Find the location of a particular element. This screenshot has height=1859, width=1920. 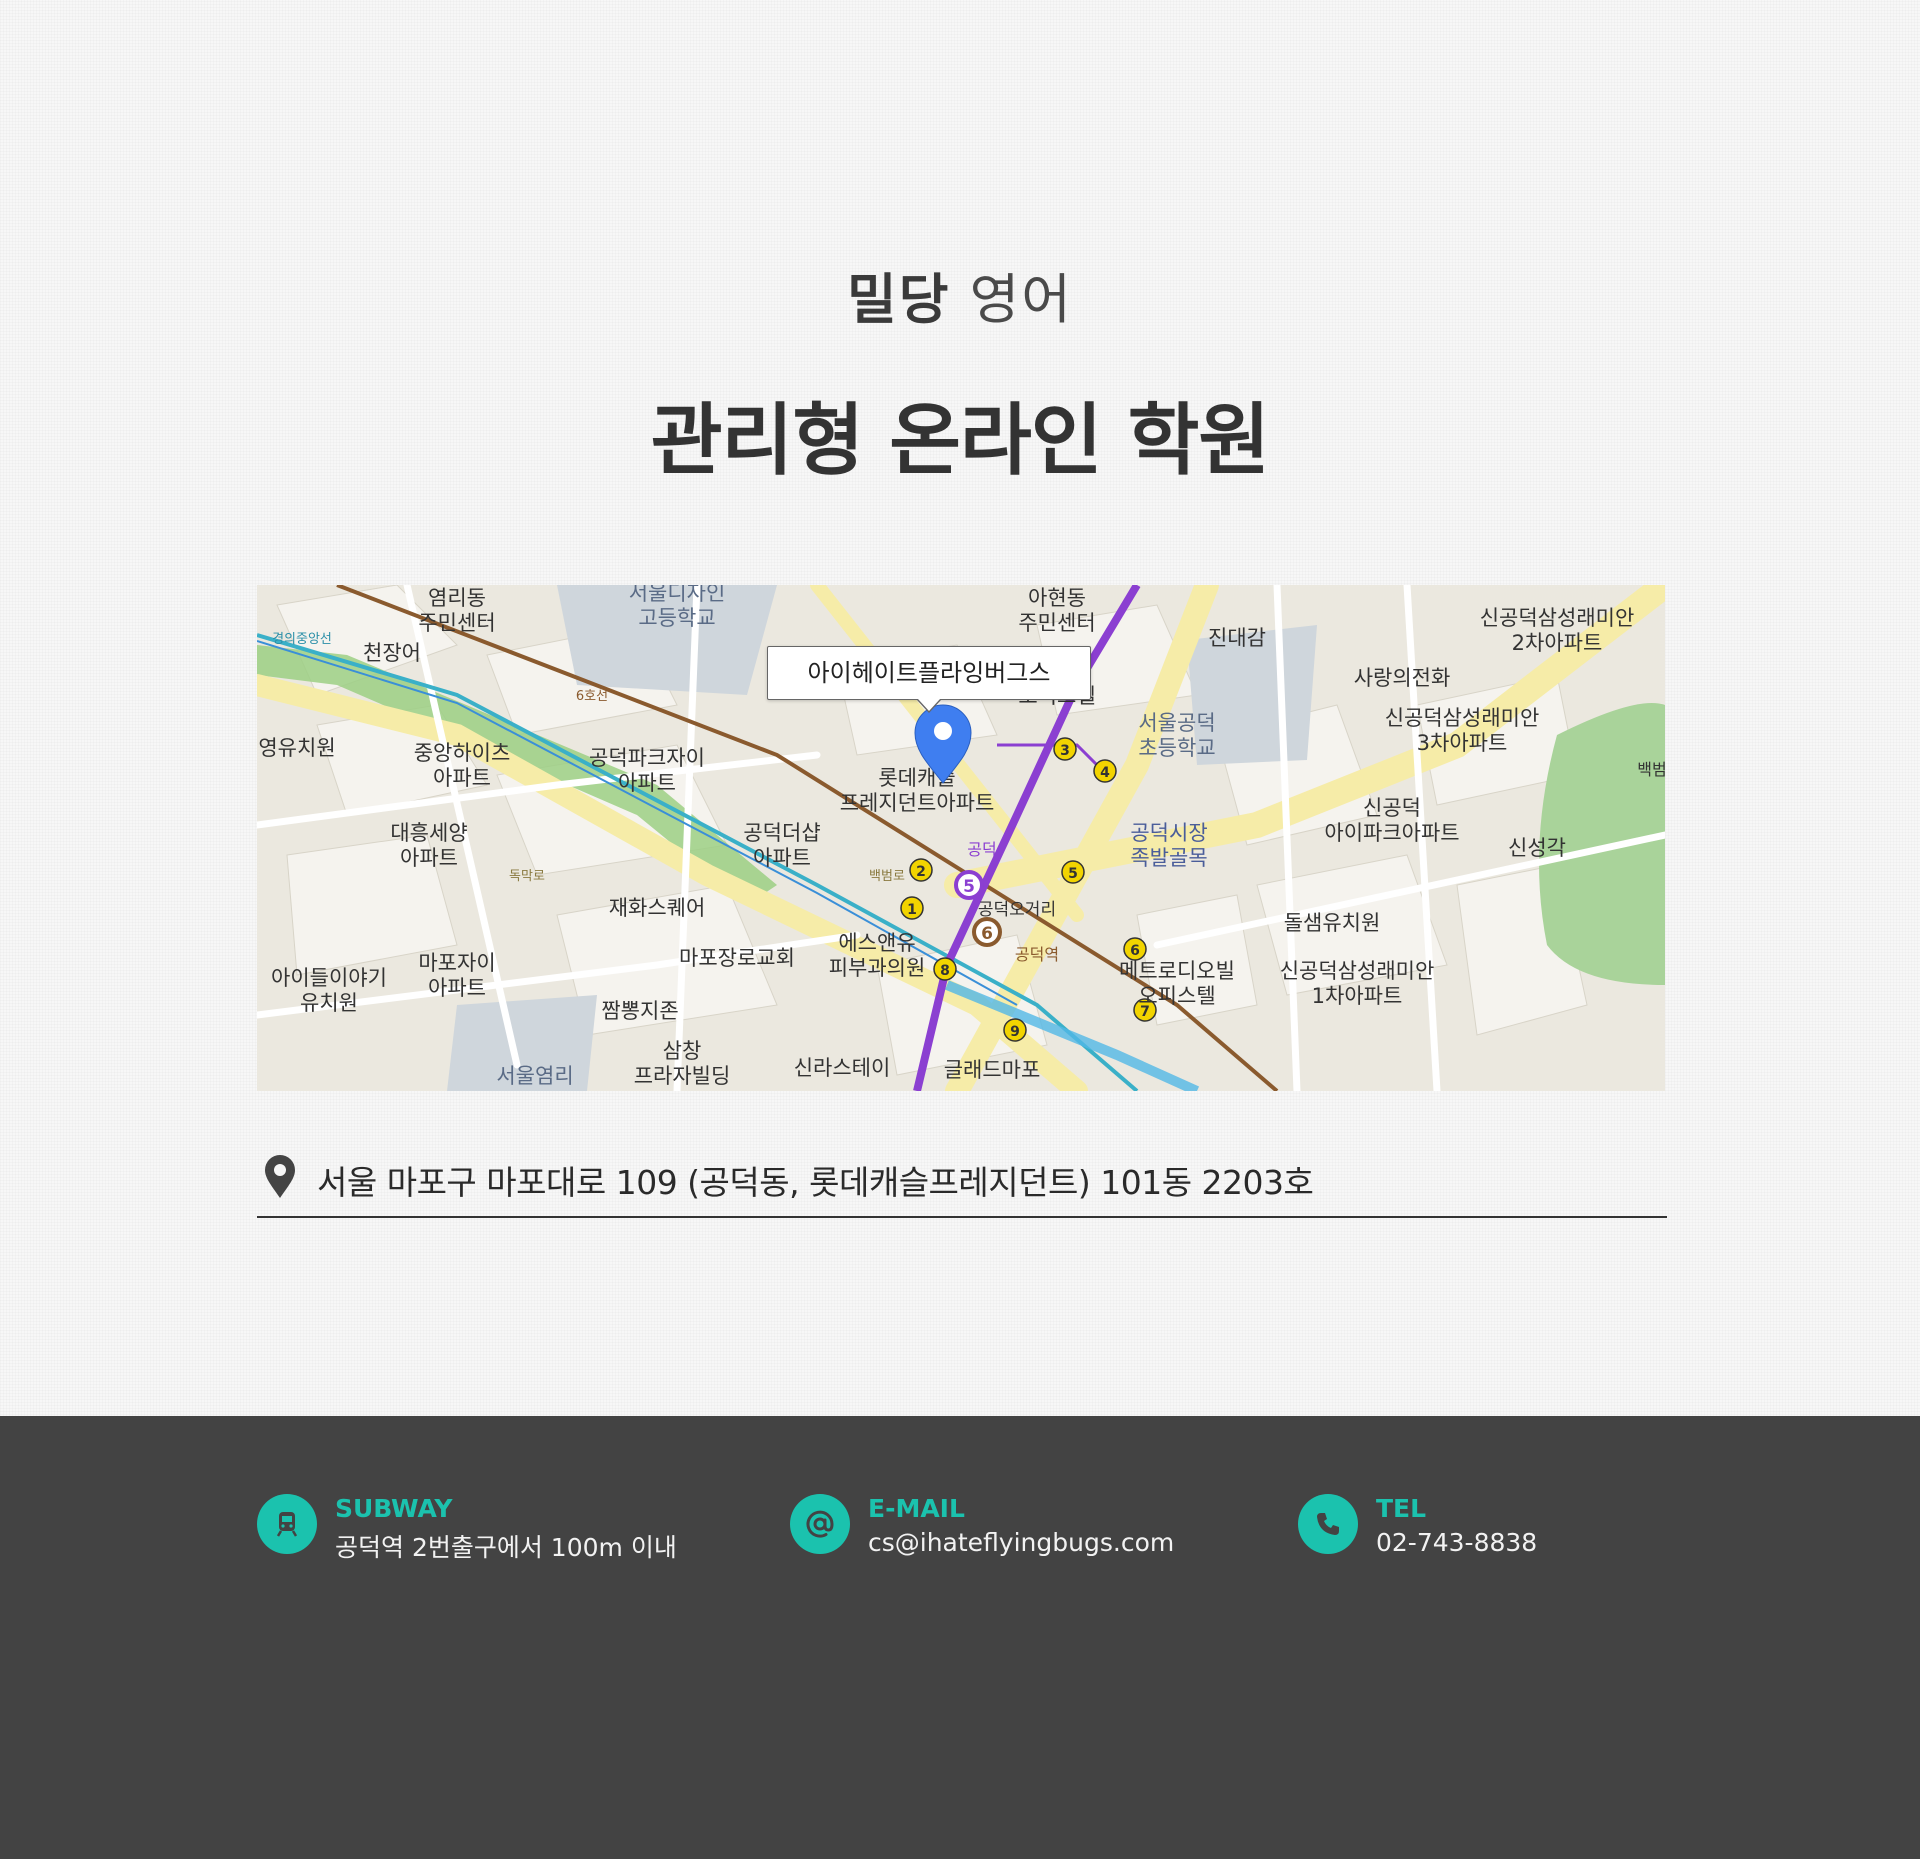

exit-8-label: 8 is located at coordinates (945, 971).